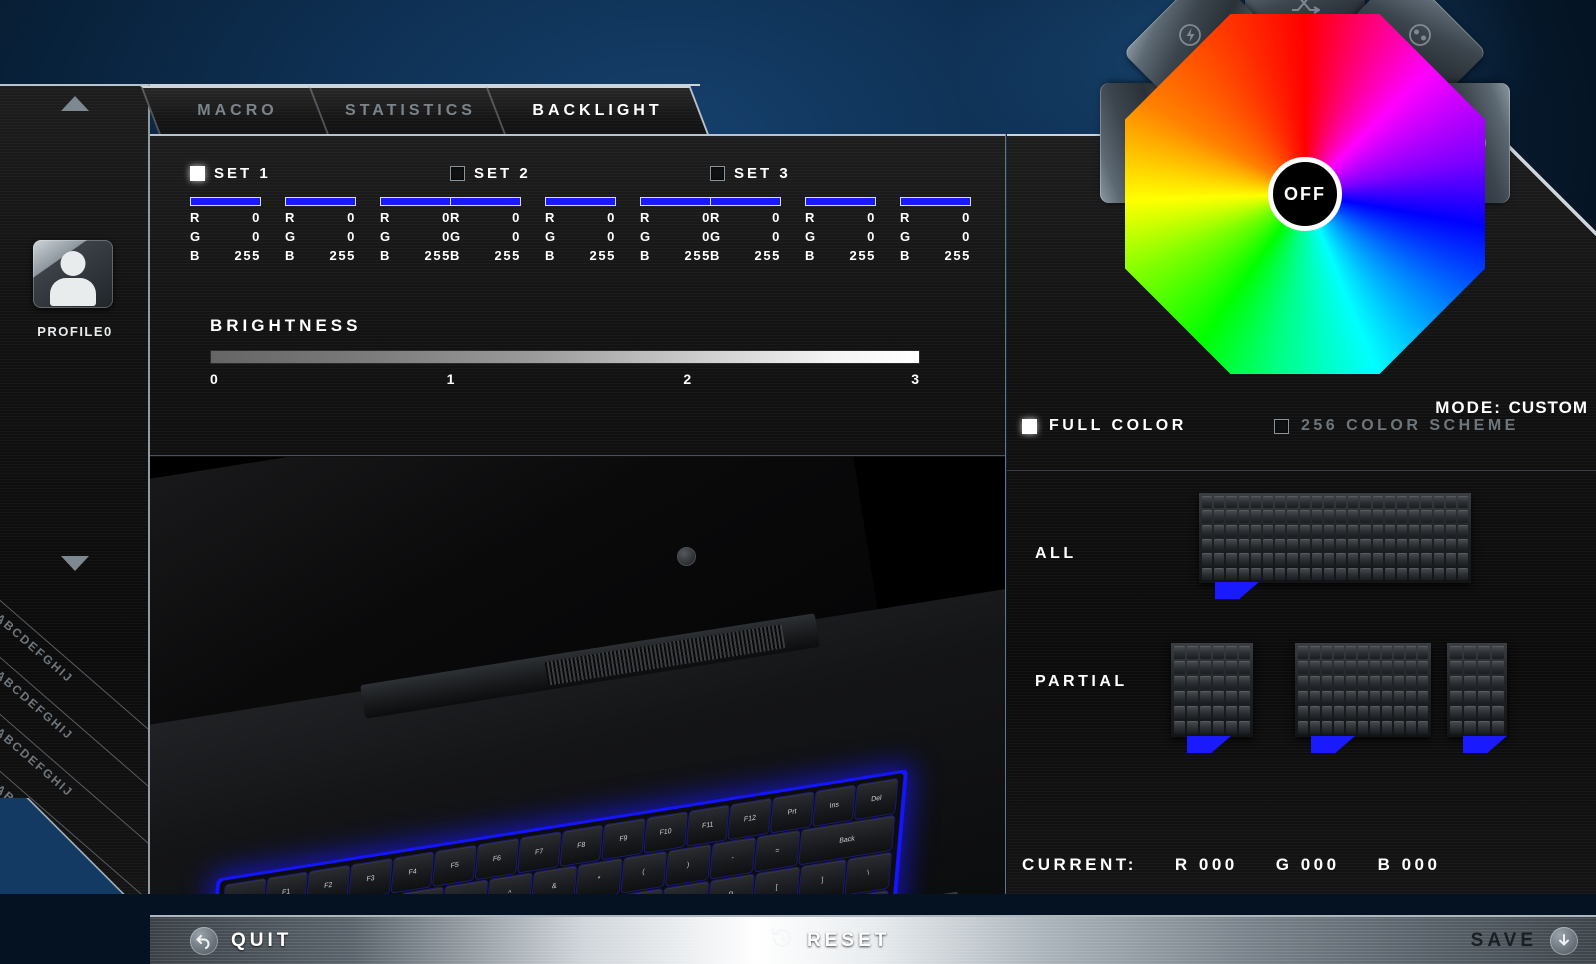 This screenshot has height=964, width=1596. What do you see at coordinates (597, 110) in the screenshot?
I see `tab-backlight: BACKLIGHT` at bounding box center [597, 110].